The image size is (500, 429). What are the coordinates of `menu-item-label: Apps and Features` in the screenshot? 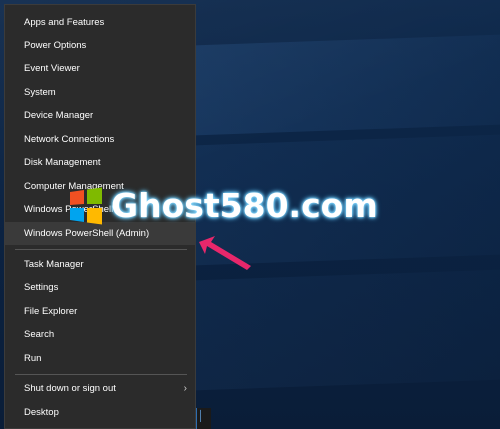 It's located at (64, 22).